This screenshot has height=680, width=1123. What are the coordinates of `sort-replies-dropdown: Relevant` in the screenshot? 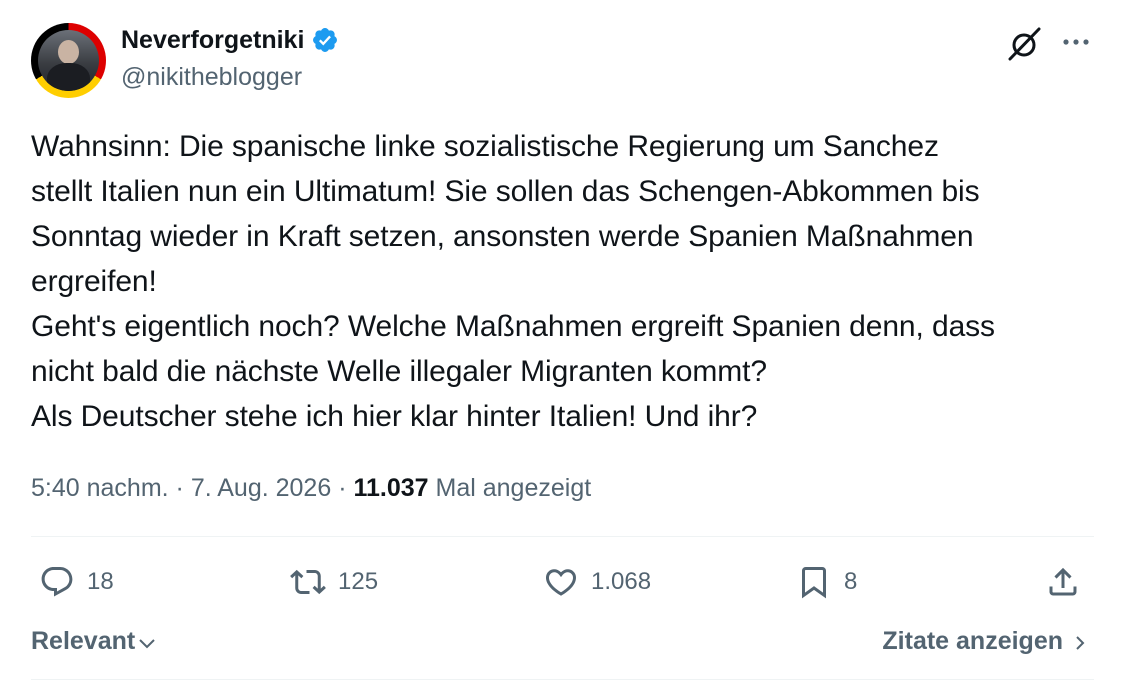 It's located at (94, 641).